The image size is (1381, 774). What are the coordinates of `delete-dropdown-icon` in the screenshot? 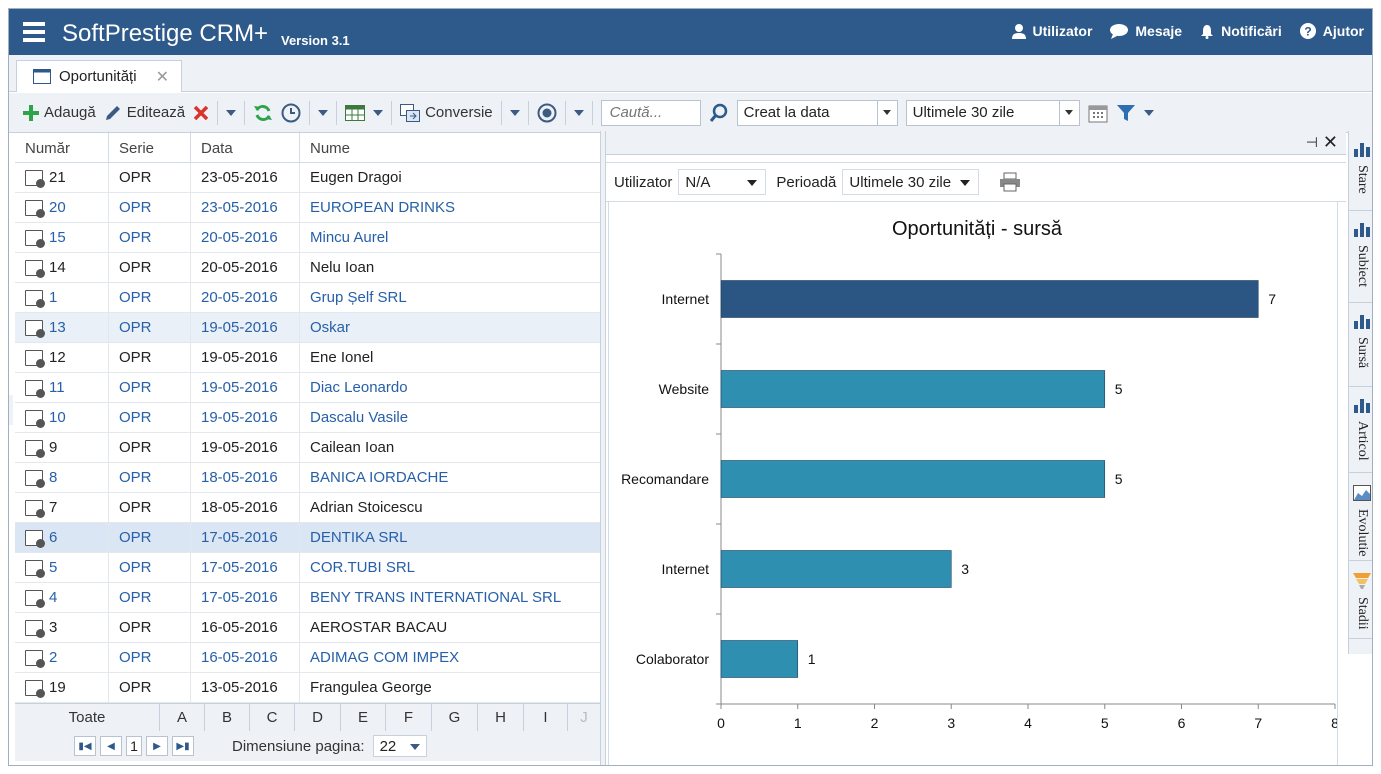 It's located at (231, 112).